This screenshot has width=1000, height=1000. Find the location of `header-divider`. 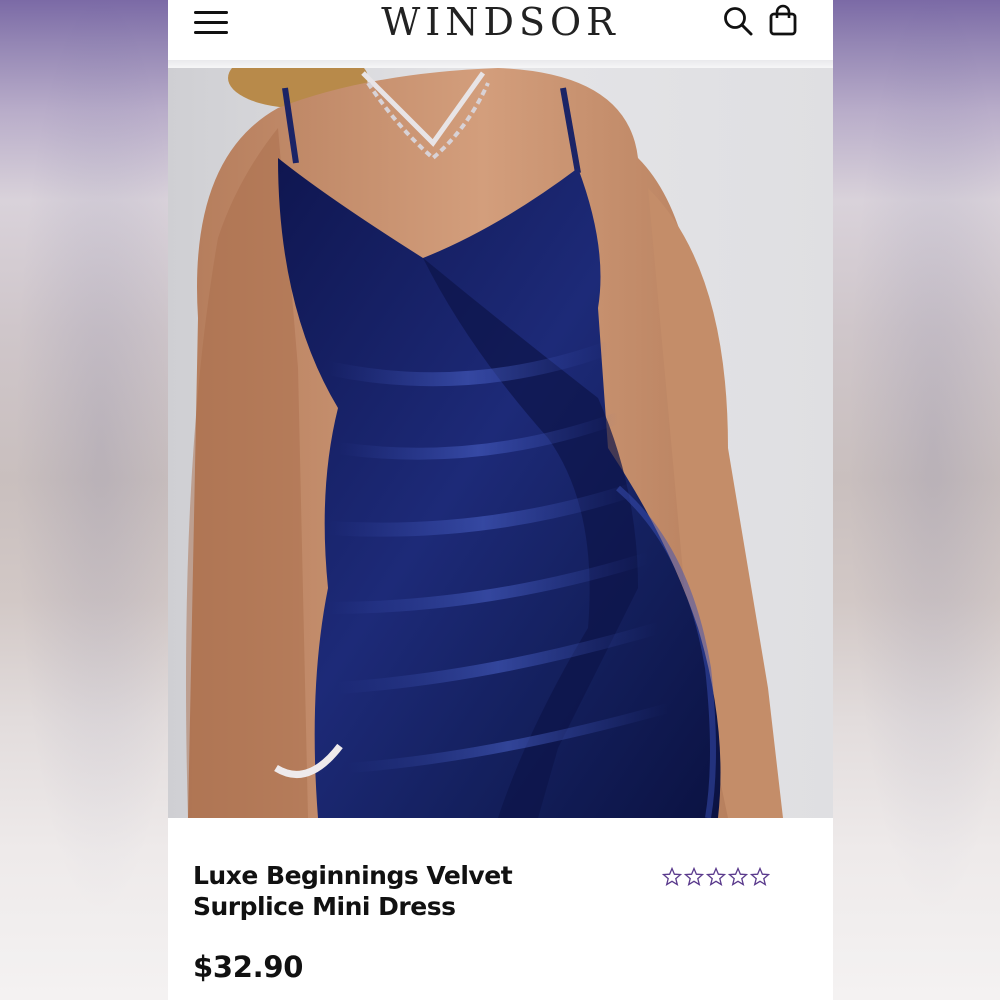

header-divider is located at coordinates (500, 64).